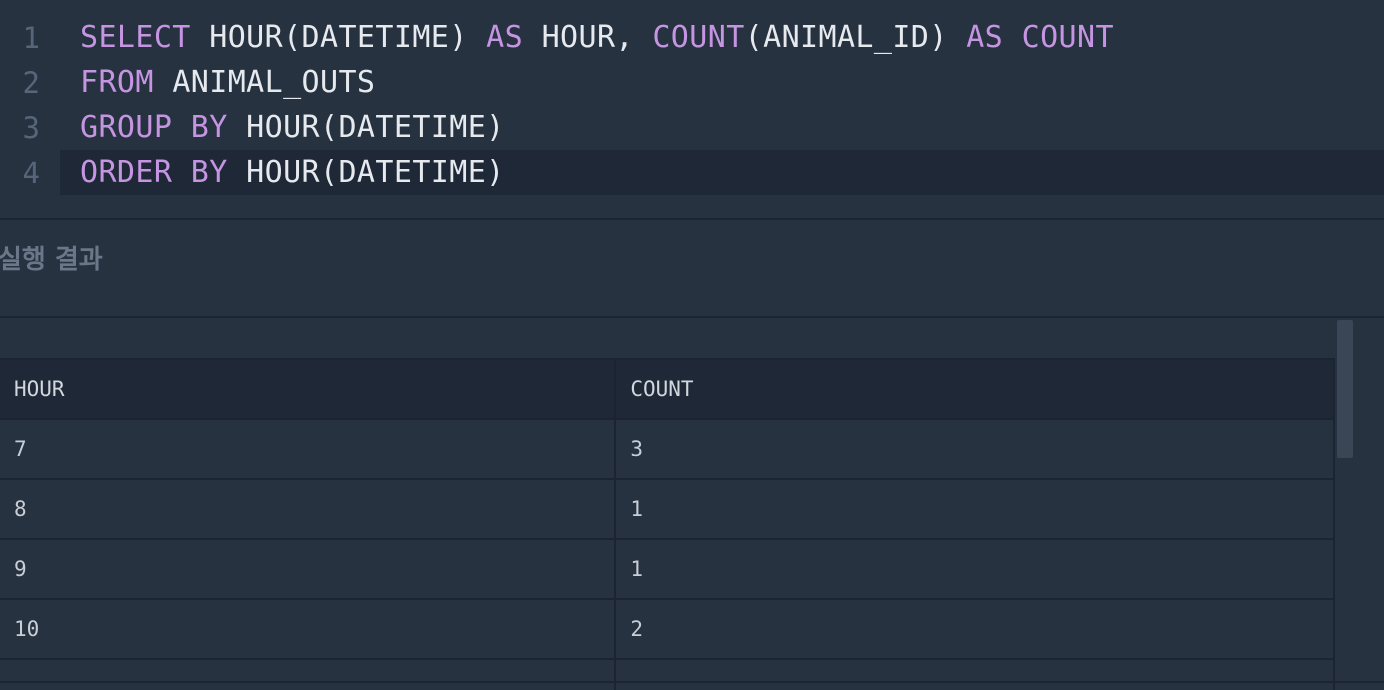 The width and height of the screenshot is (1384, 690). I want to click on line-number: 3, so click(31, 128).